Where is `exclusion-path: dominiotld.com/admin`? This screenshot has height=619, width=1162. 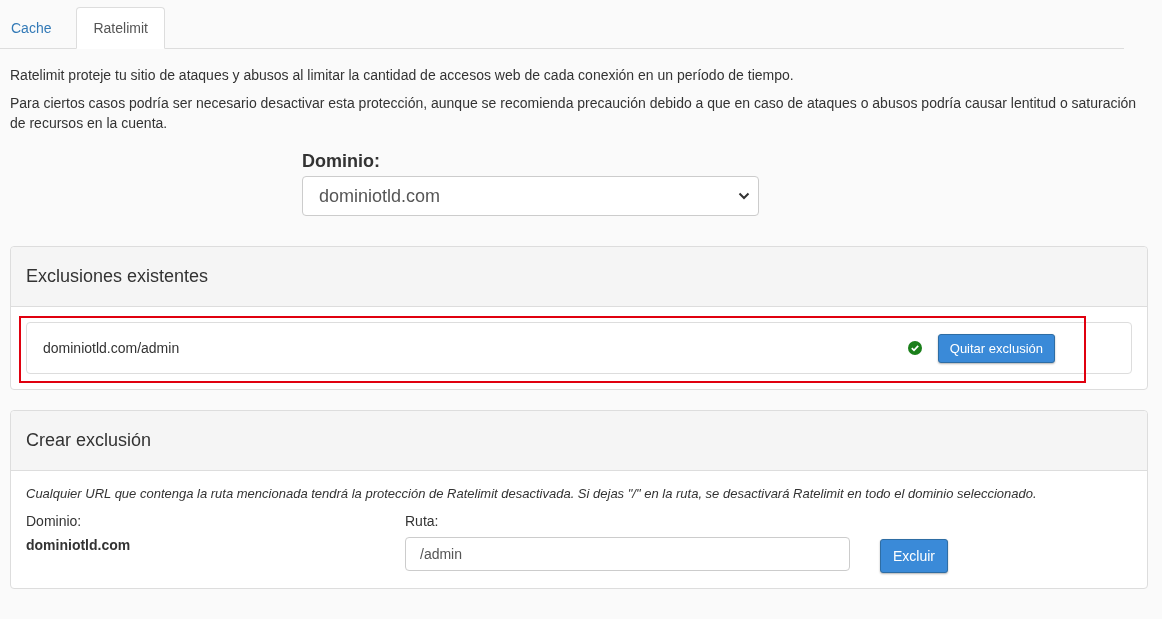
exclusion-path: dominiotld.com/admin is located at coordinates (112, 348).